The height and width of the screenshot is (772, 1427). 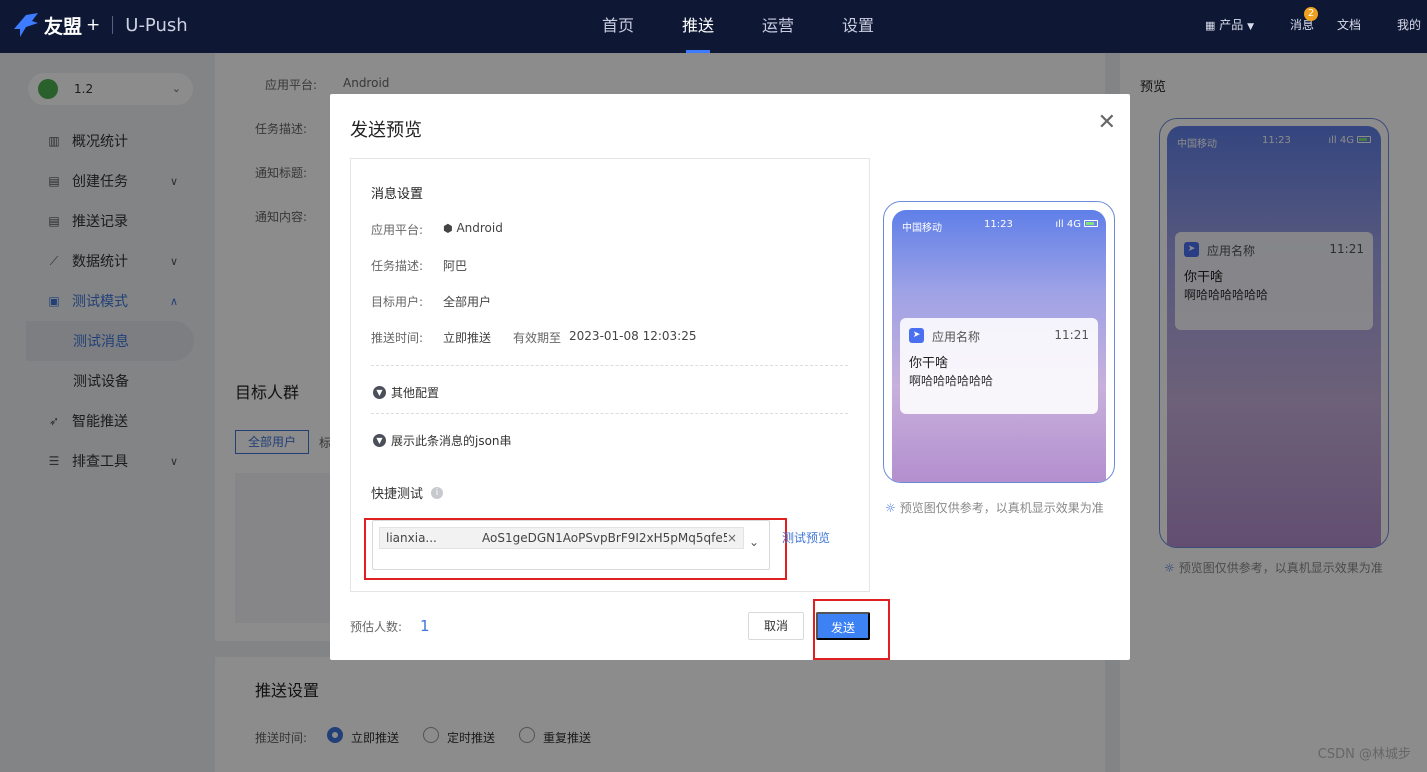 I want to click on other-config-label: 其他配置, so click(x=415, y=393).